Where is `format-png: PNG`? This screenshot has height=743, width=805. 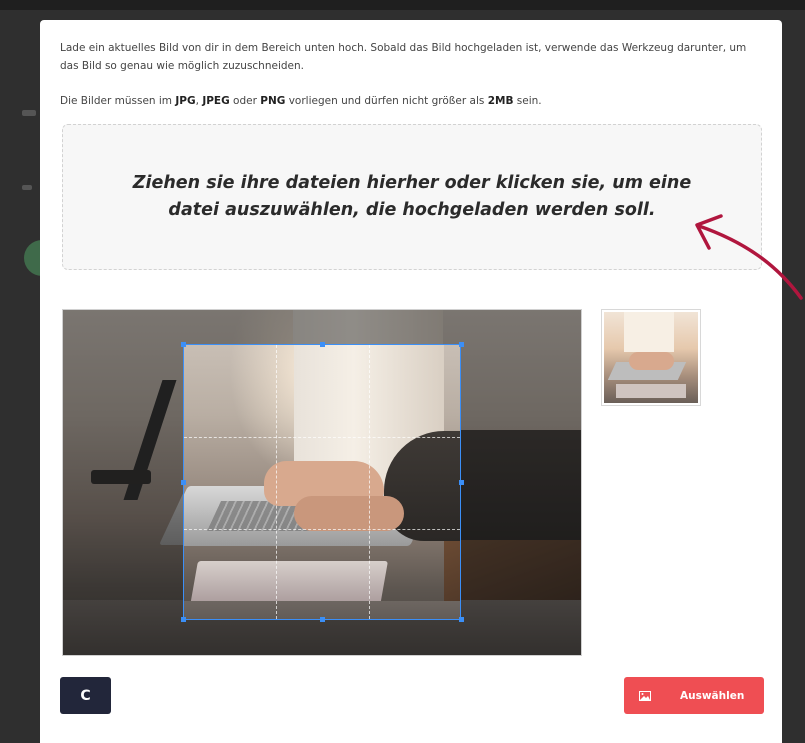 format-png: PNG is located at coordinates (273, 101).